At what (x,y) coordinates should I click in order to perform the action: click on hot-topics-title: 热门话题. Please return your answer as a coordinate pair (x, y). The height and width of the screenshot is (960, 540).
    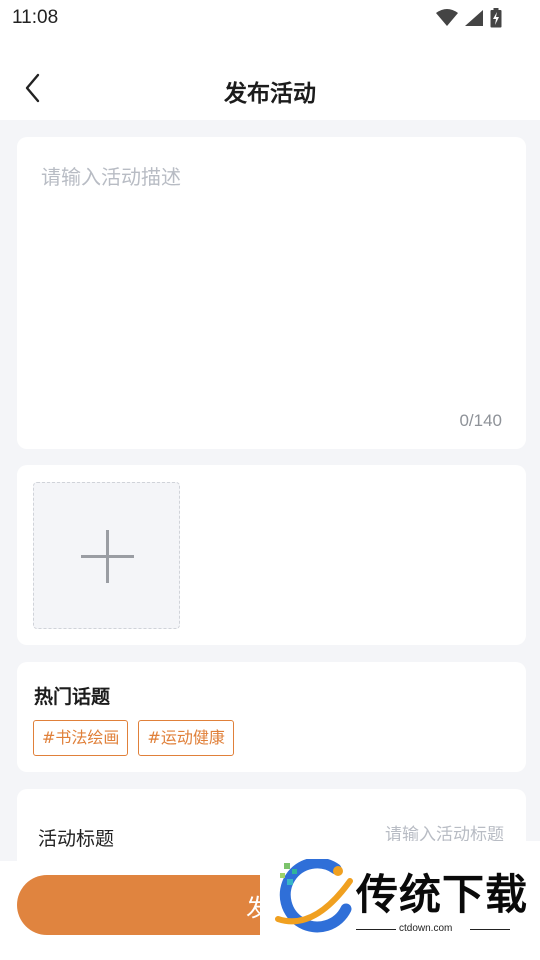
    Looking at the image, I should click on (72, 697).